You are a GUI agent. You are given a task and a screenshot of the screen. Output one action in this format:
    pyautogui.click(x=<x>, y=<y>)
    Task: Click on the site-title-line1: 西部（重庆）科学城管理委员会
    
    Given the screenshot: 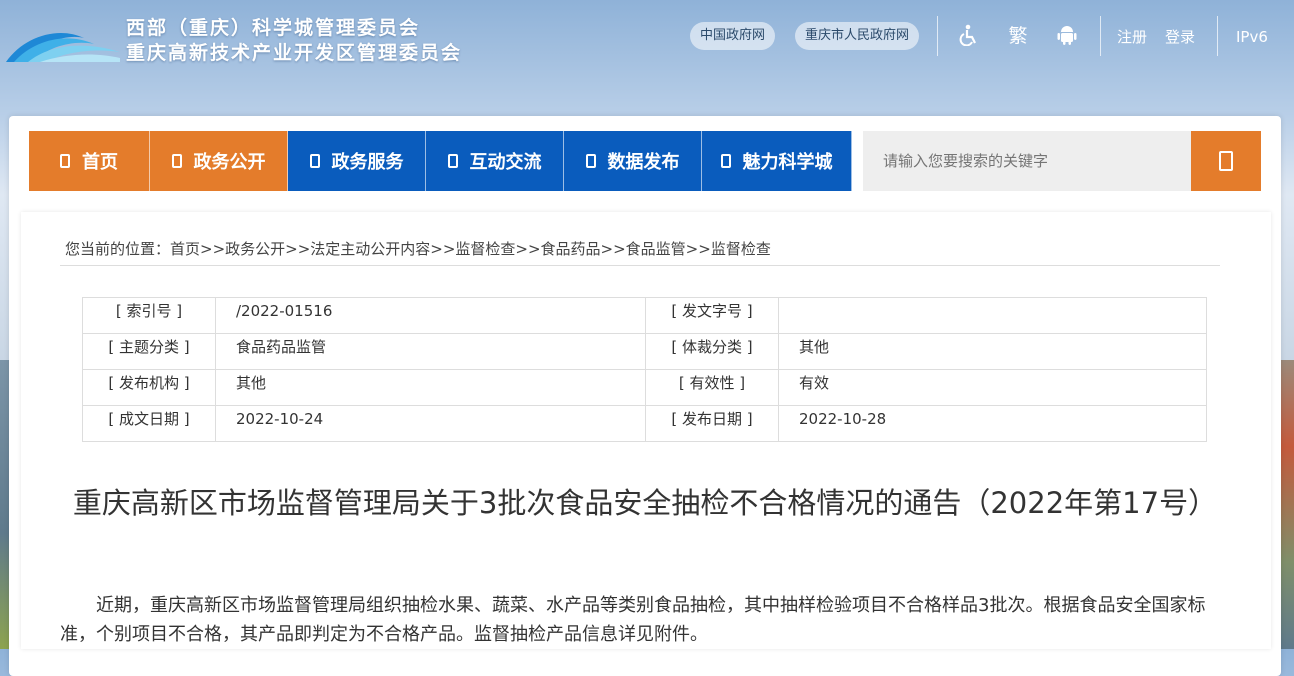 What is the action you would take?
    pyautogui.click(x=273, y=28)
    